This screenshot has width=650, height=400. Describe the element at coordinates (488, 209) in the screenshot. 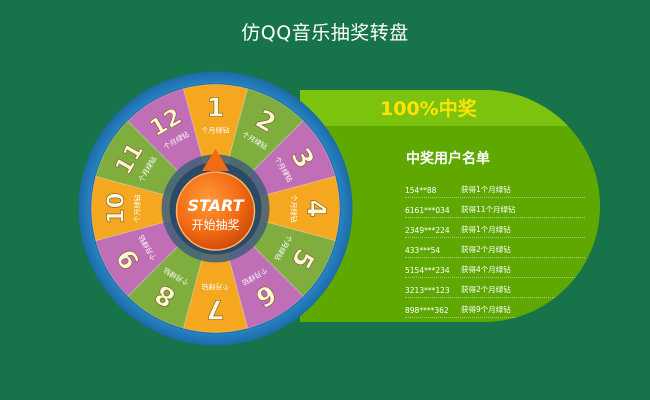

I see `winner-prize: 获得11个月绿钻` at that location.